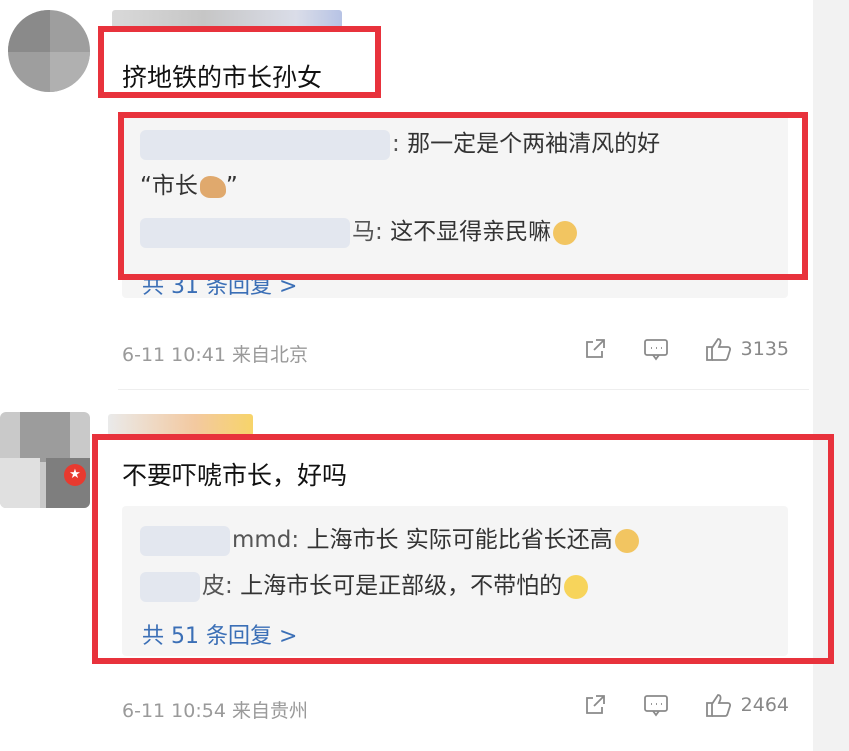 This screenshot has height=751, width=849. I want to click on comment-time: 6-11 10:54, so click(174, 711).